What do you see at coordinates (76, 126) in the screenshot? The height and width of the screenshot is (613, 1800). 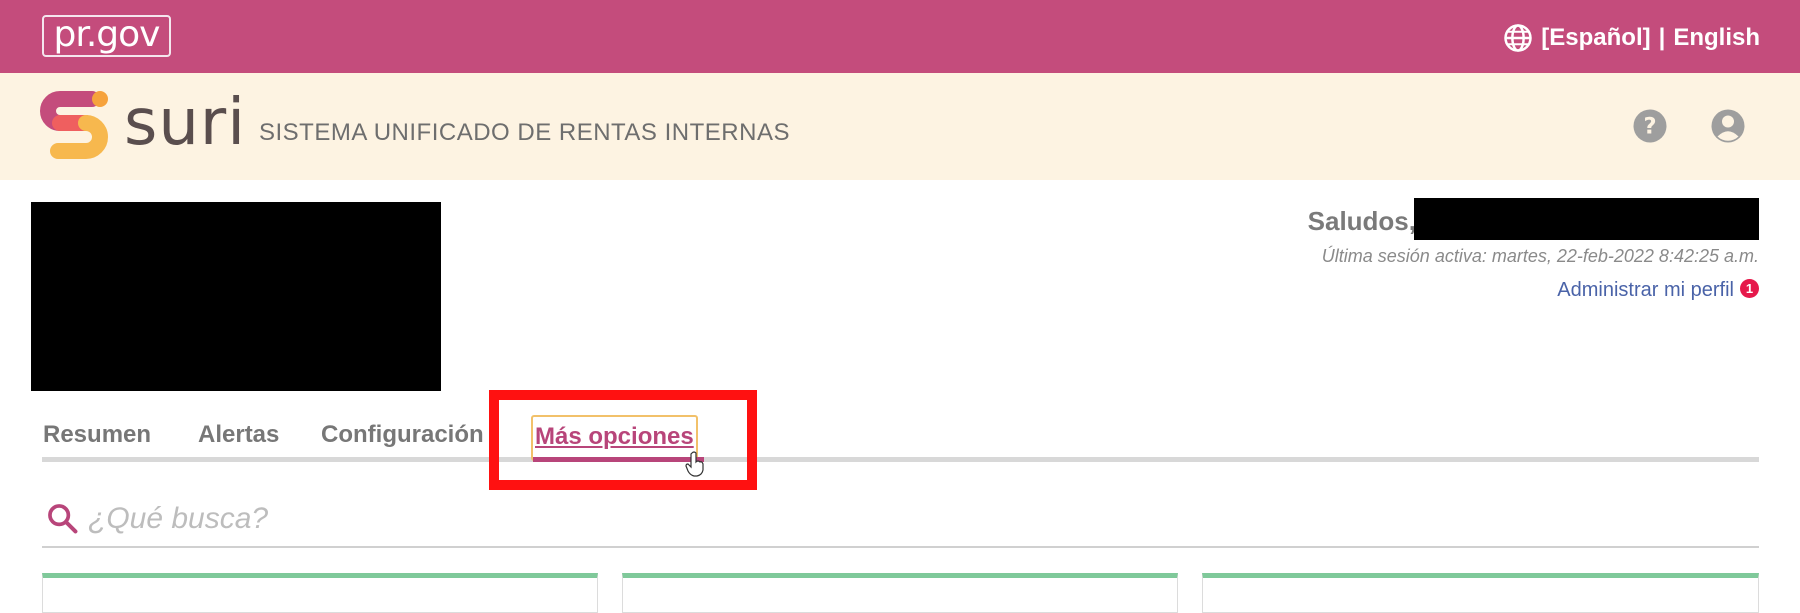 I see `suri-logo-icon` at bounding box center [76, 126].